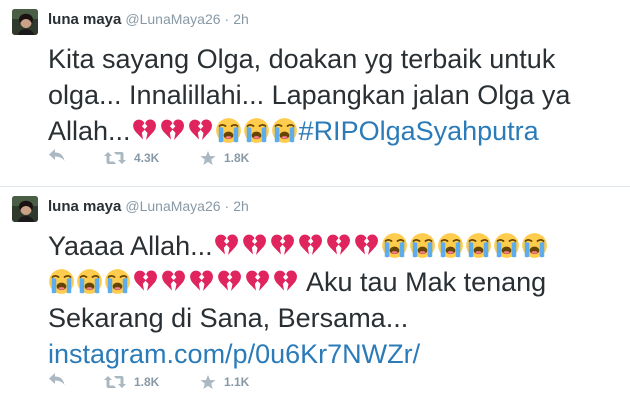 The width and height of the screenshot is (630, 400). Describe the element at coordinates (419, 131) in the screenshot. I see `hashtag-link: #RIPOlgaSyahputra` at that location.